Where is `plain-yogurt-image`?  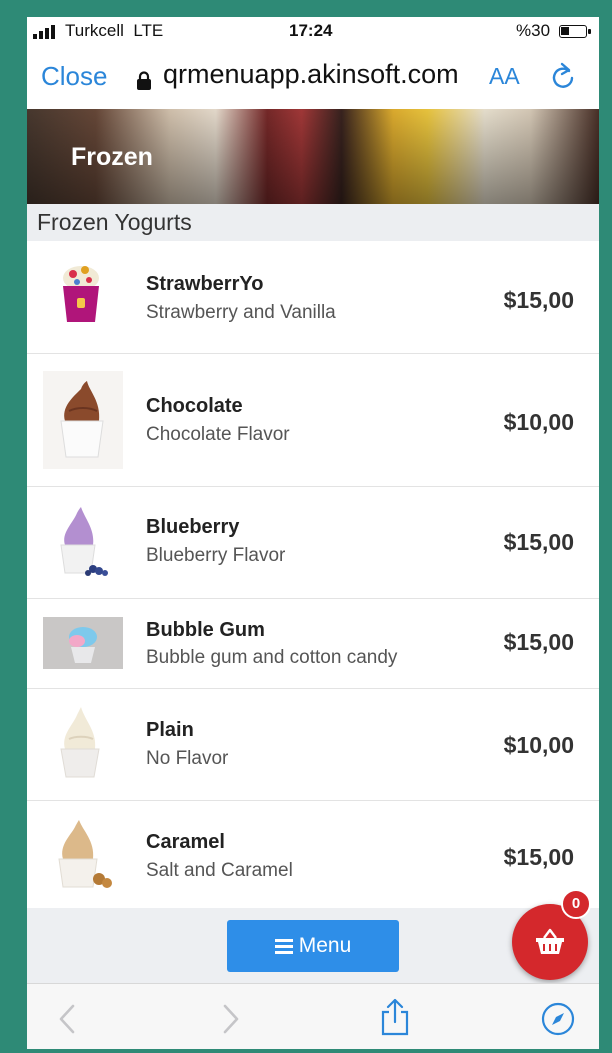 plain-yogurt-image is located at coordinates (83, 745).